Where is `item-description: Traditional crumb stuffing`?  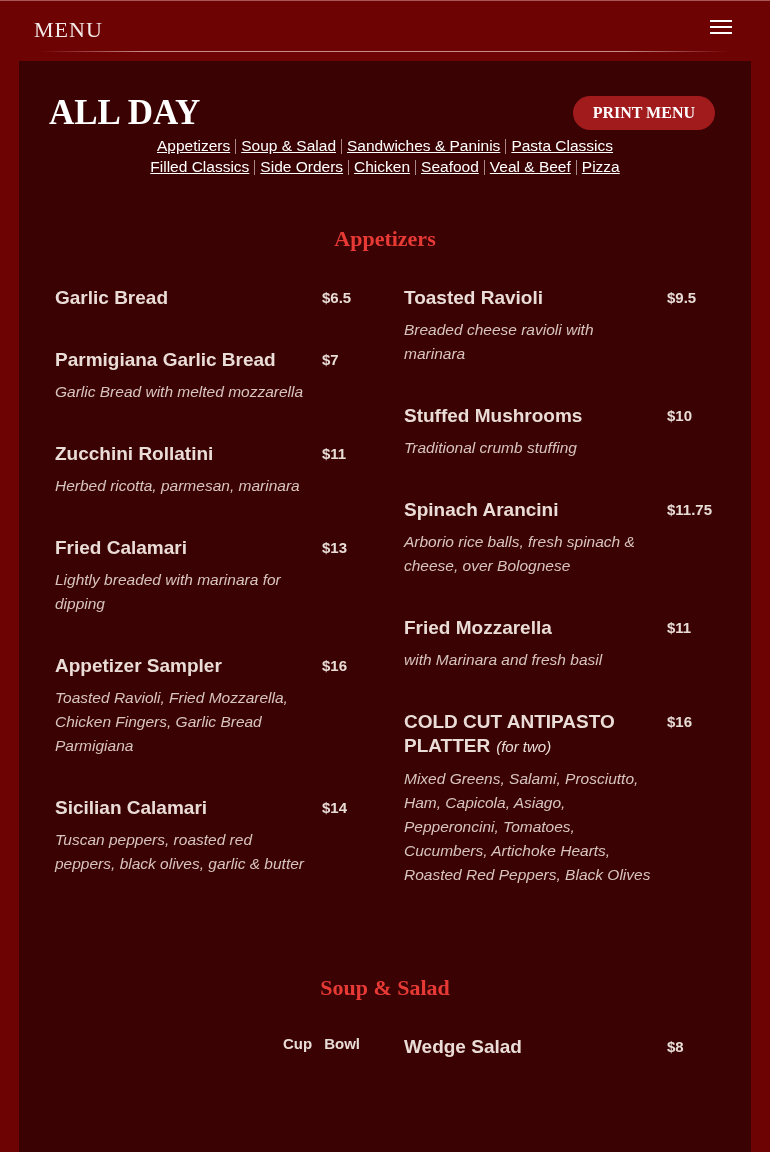
item-description: Traditional crumb stuffing is located at coordinates (491, 448).